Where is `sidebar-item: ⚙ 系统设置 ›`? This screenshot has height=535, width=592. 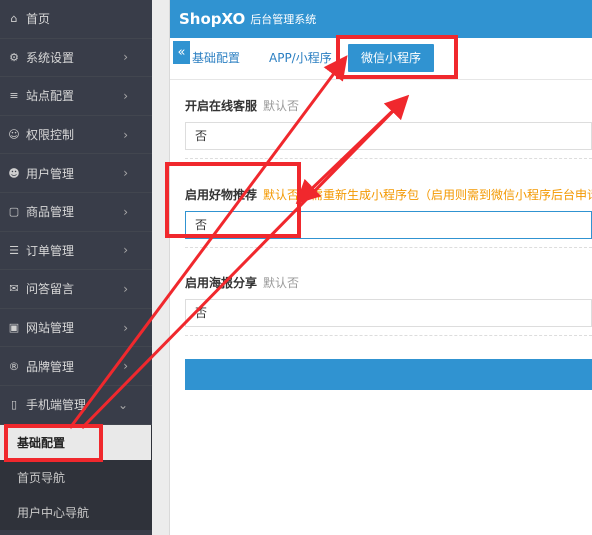
sidebar-item: ⚙ 系统设置 › is located at coordinates (76, 58).